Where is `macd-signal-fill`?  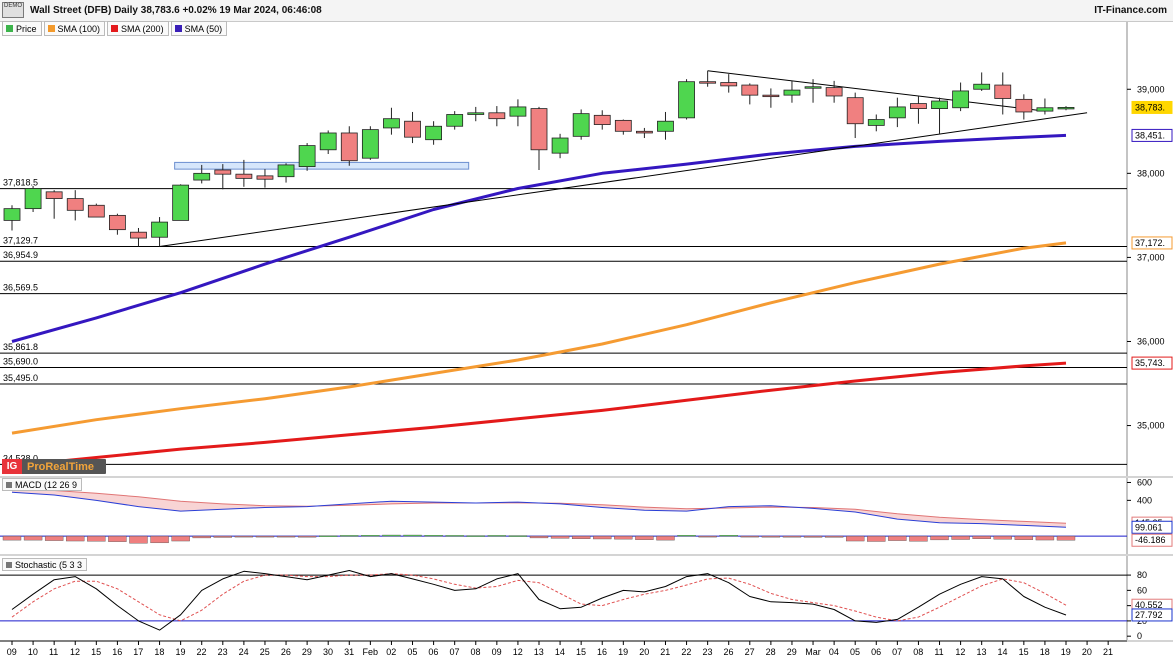 macd-signal-fill is located at coordinates (539, 508).